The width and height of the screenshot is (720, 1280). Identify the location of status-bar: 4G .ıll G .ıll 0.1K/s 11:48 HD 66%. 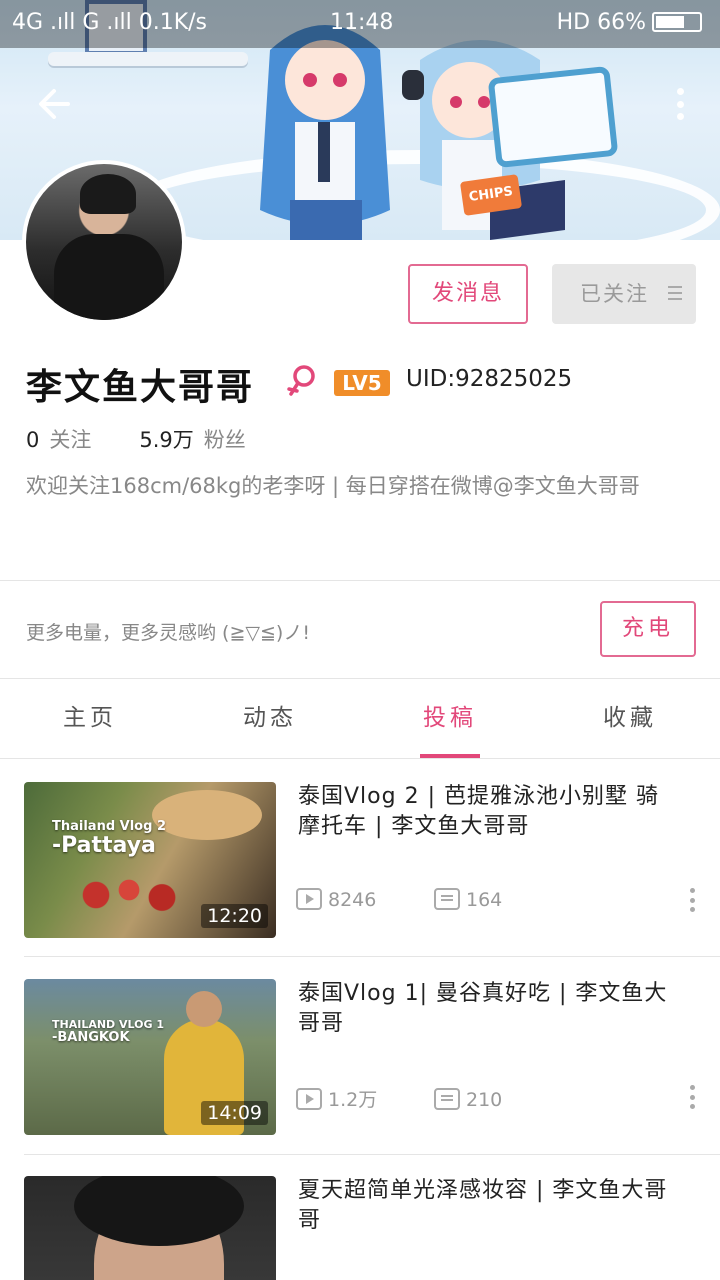
(360, 24).